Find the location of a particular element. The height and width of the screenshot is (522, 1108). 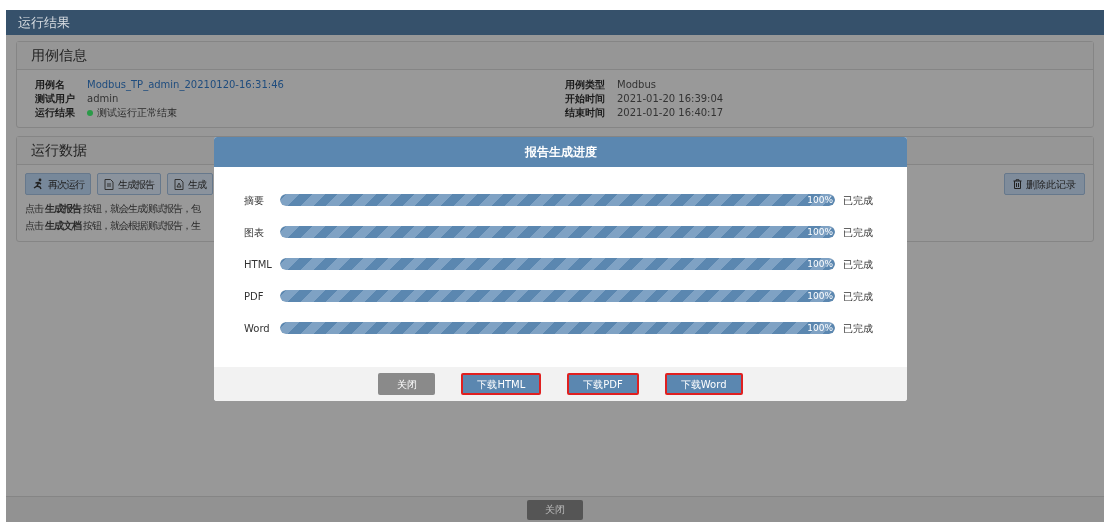

panel-title: 运行数据 is located at coordinates (59, 150).